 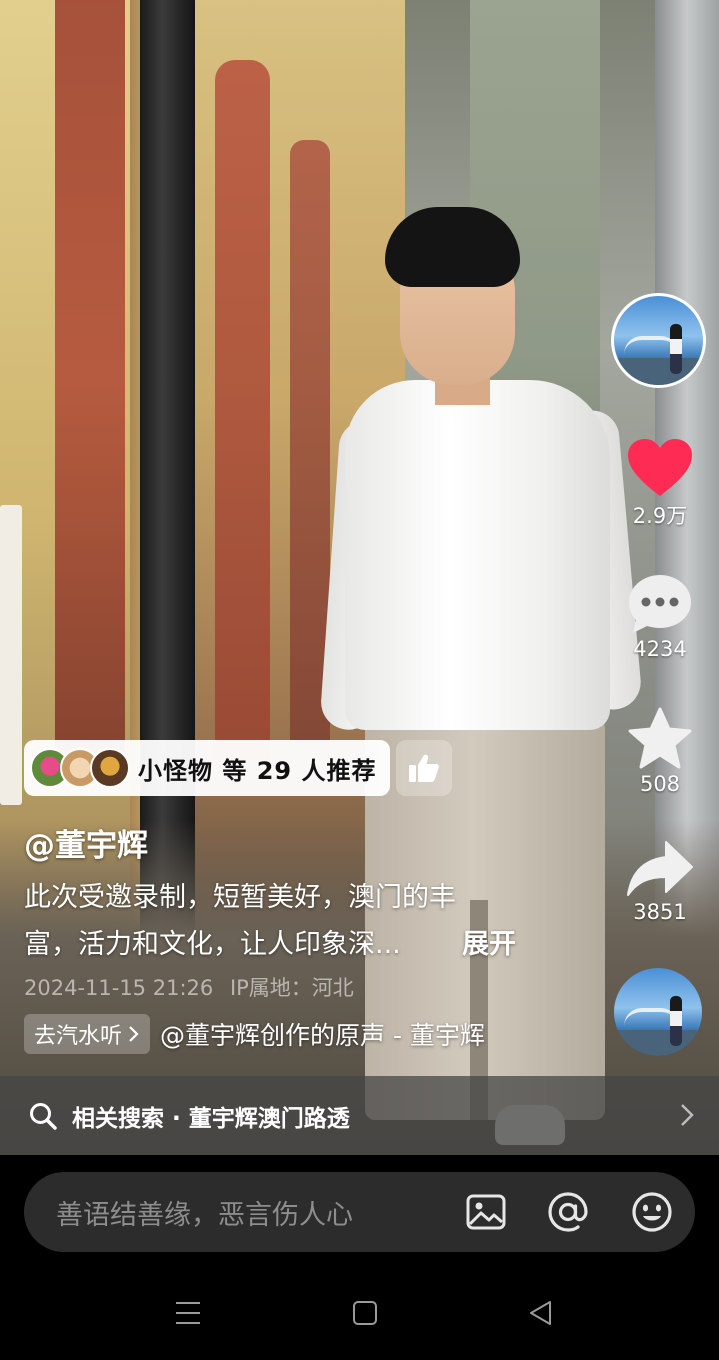 I want to click on background-door, so click(x=242, y=410).